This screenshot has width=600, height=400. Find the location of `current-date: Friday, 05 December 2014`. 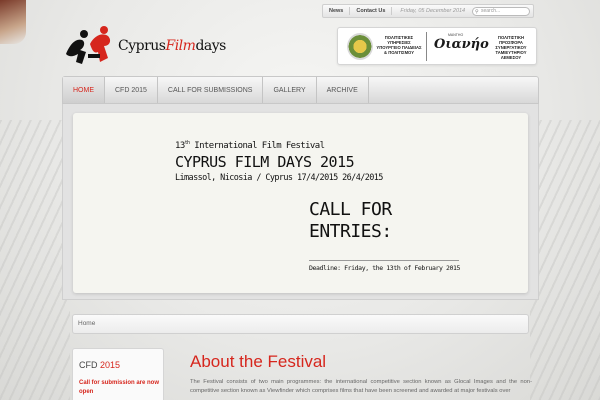

current-date: Friday, 05 December 2014 is located at coordinates (433, 11).